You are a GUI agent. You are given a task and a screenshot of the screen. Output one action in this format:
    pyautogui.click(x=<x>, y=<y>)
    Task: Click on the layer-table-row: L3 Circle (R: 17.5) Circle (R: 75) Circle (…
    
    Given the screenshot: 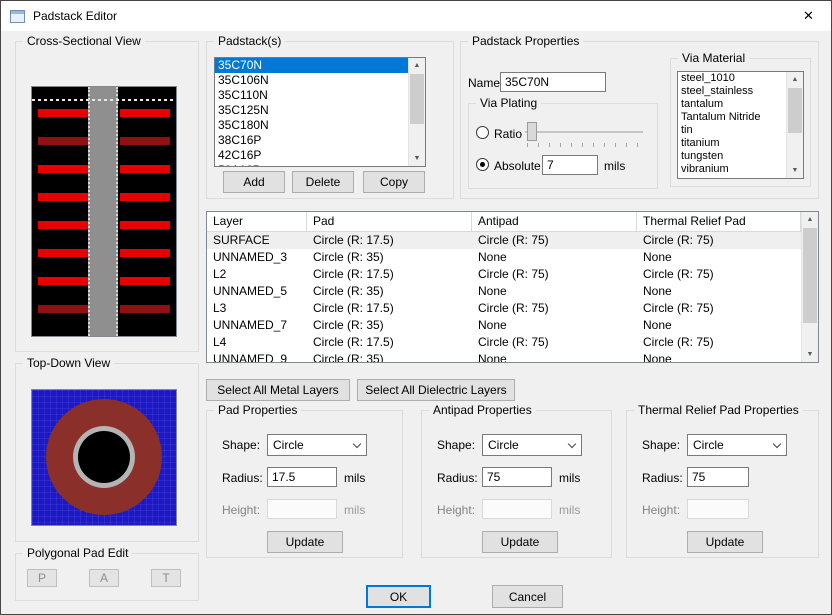 What is the action you would take?
    pyautogui.click(x=504, y=308)
    